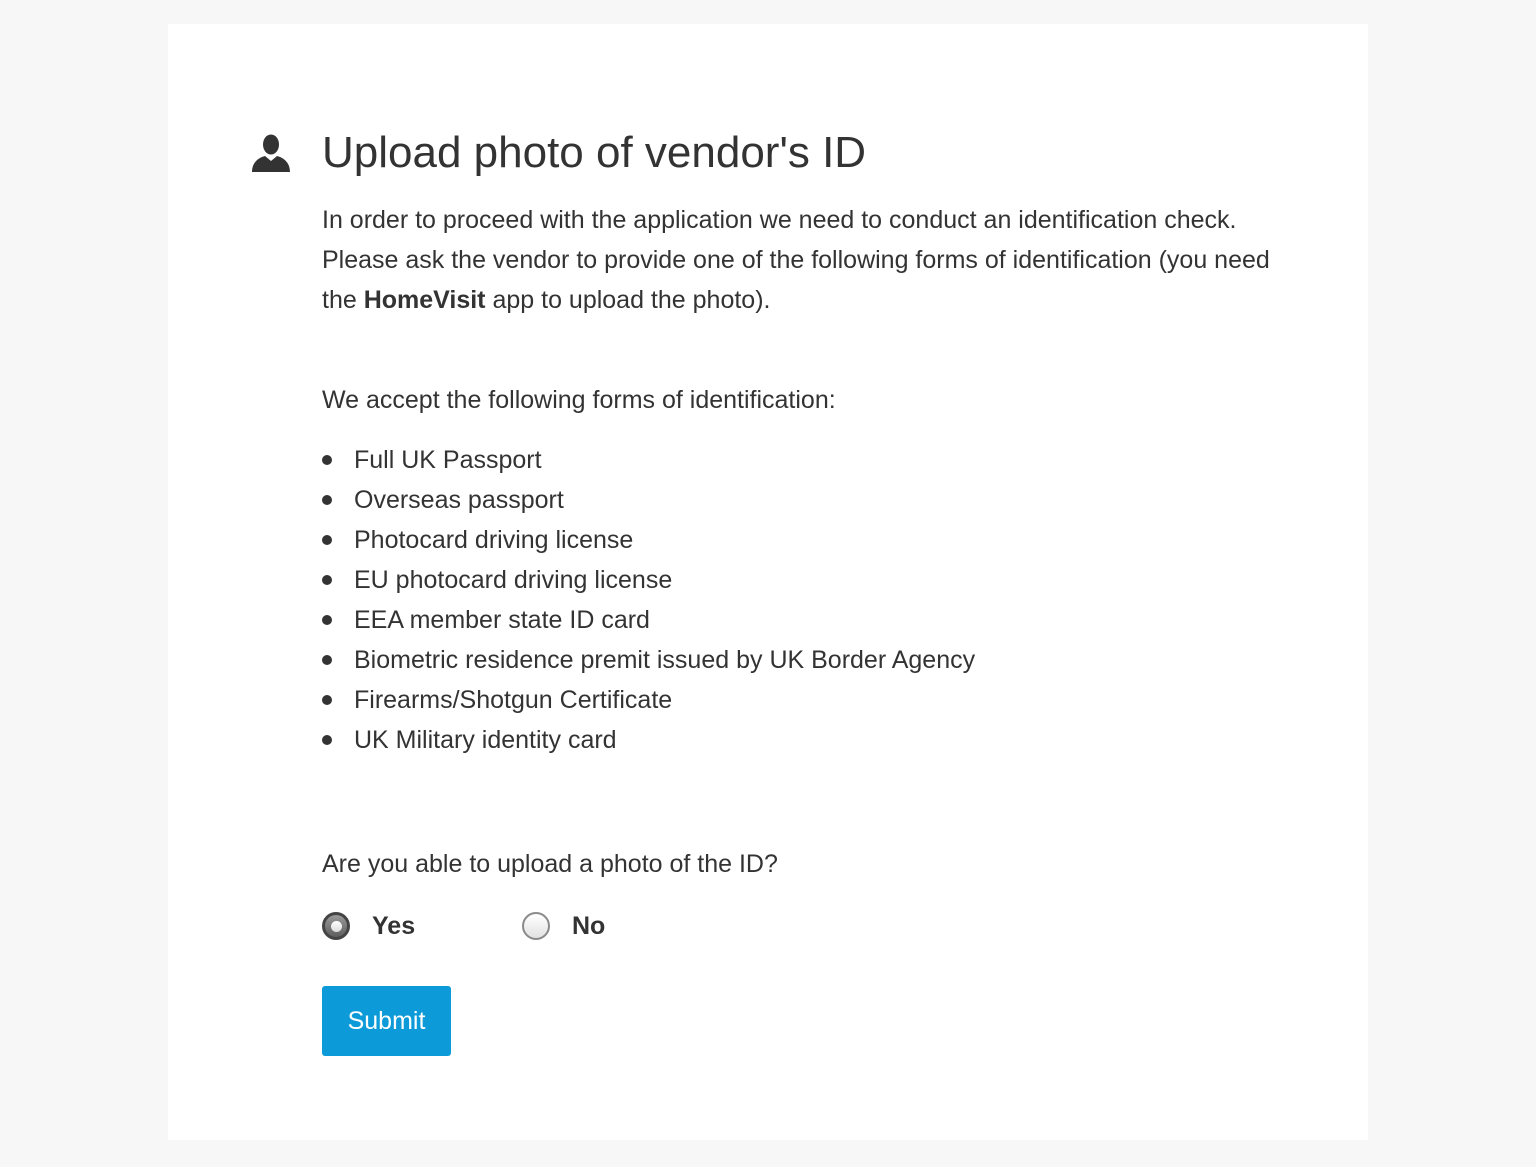  What do you see at coordinates (536, 926) in the screenshot?
I see `radio-no-button` at bounding box center [536, 926].